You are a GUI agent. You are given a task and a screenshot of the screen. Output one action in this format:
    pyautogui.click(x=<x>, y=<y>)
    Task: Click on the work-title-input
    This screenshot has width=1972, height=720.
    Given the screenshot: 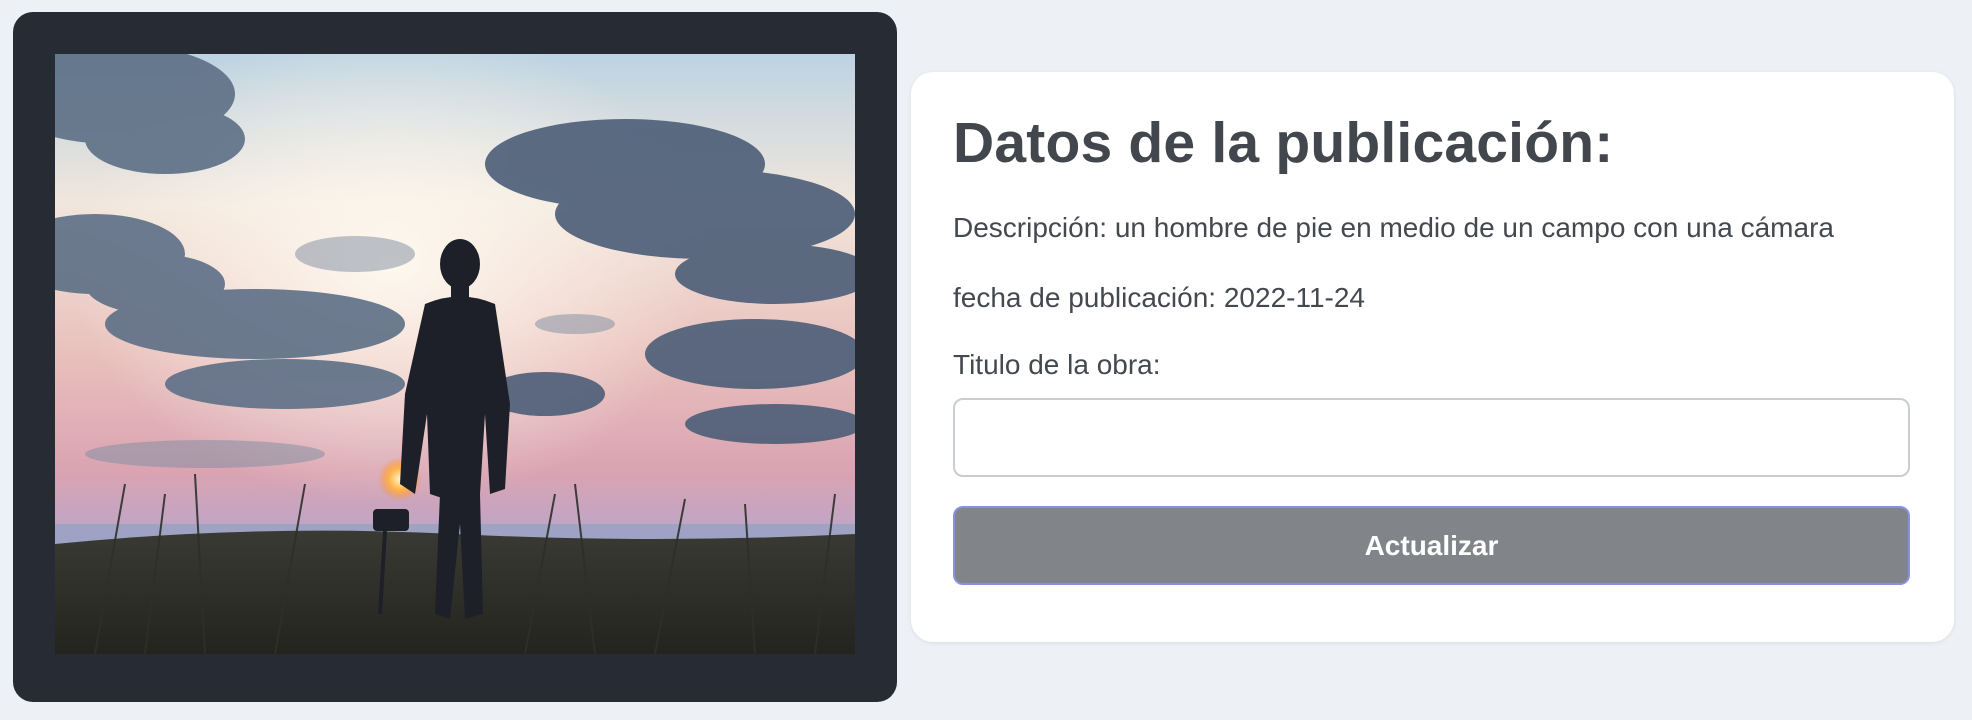 What is the action you would take?
    pyautogui.click(x=1431, y=437)
    